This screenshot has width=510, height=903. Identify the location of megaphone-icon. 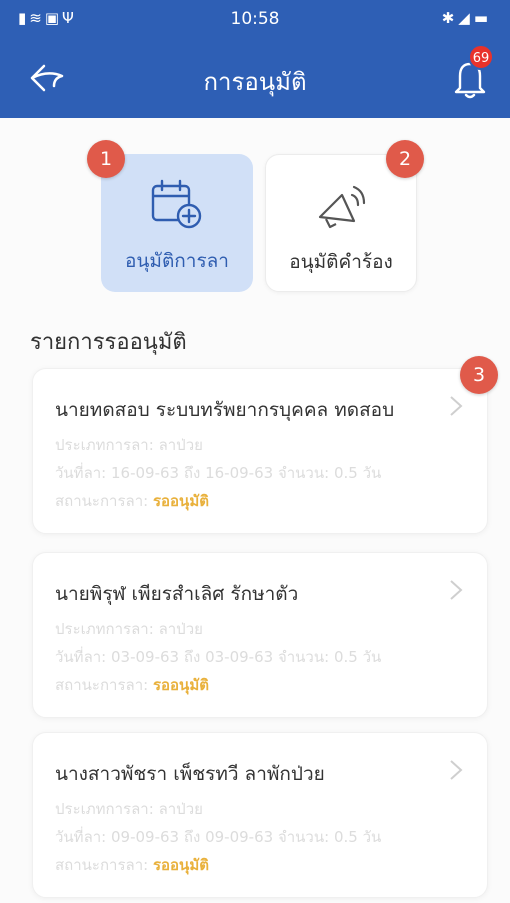
(342, 207).